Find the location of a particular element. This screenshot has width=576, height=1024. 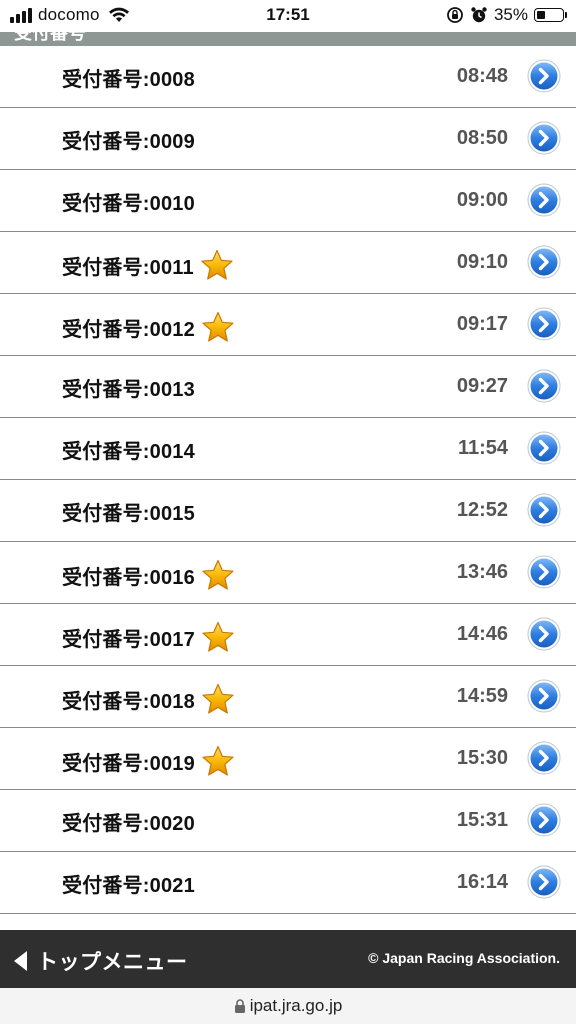

orientation-lock-icon is located at coordinates (455, 15).